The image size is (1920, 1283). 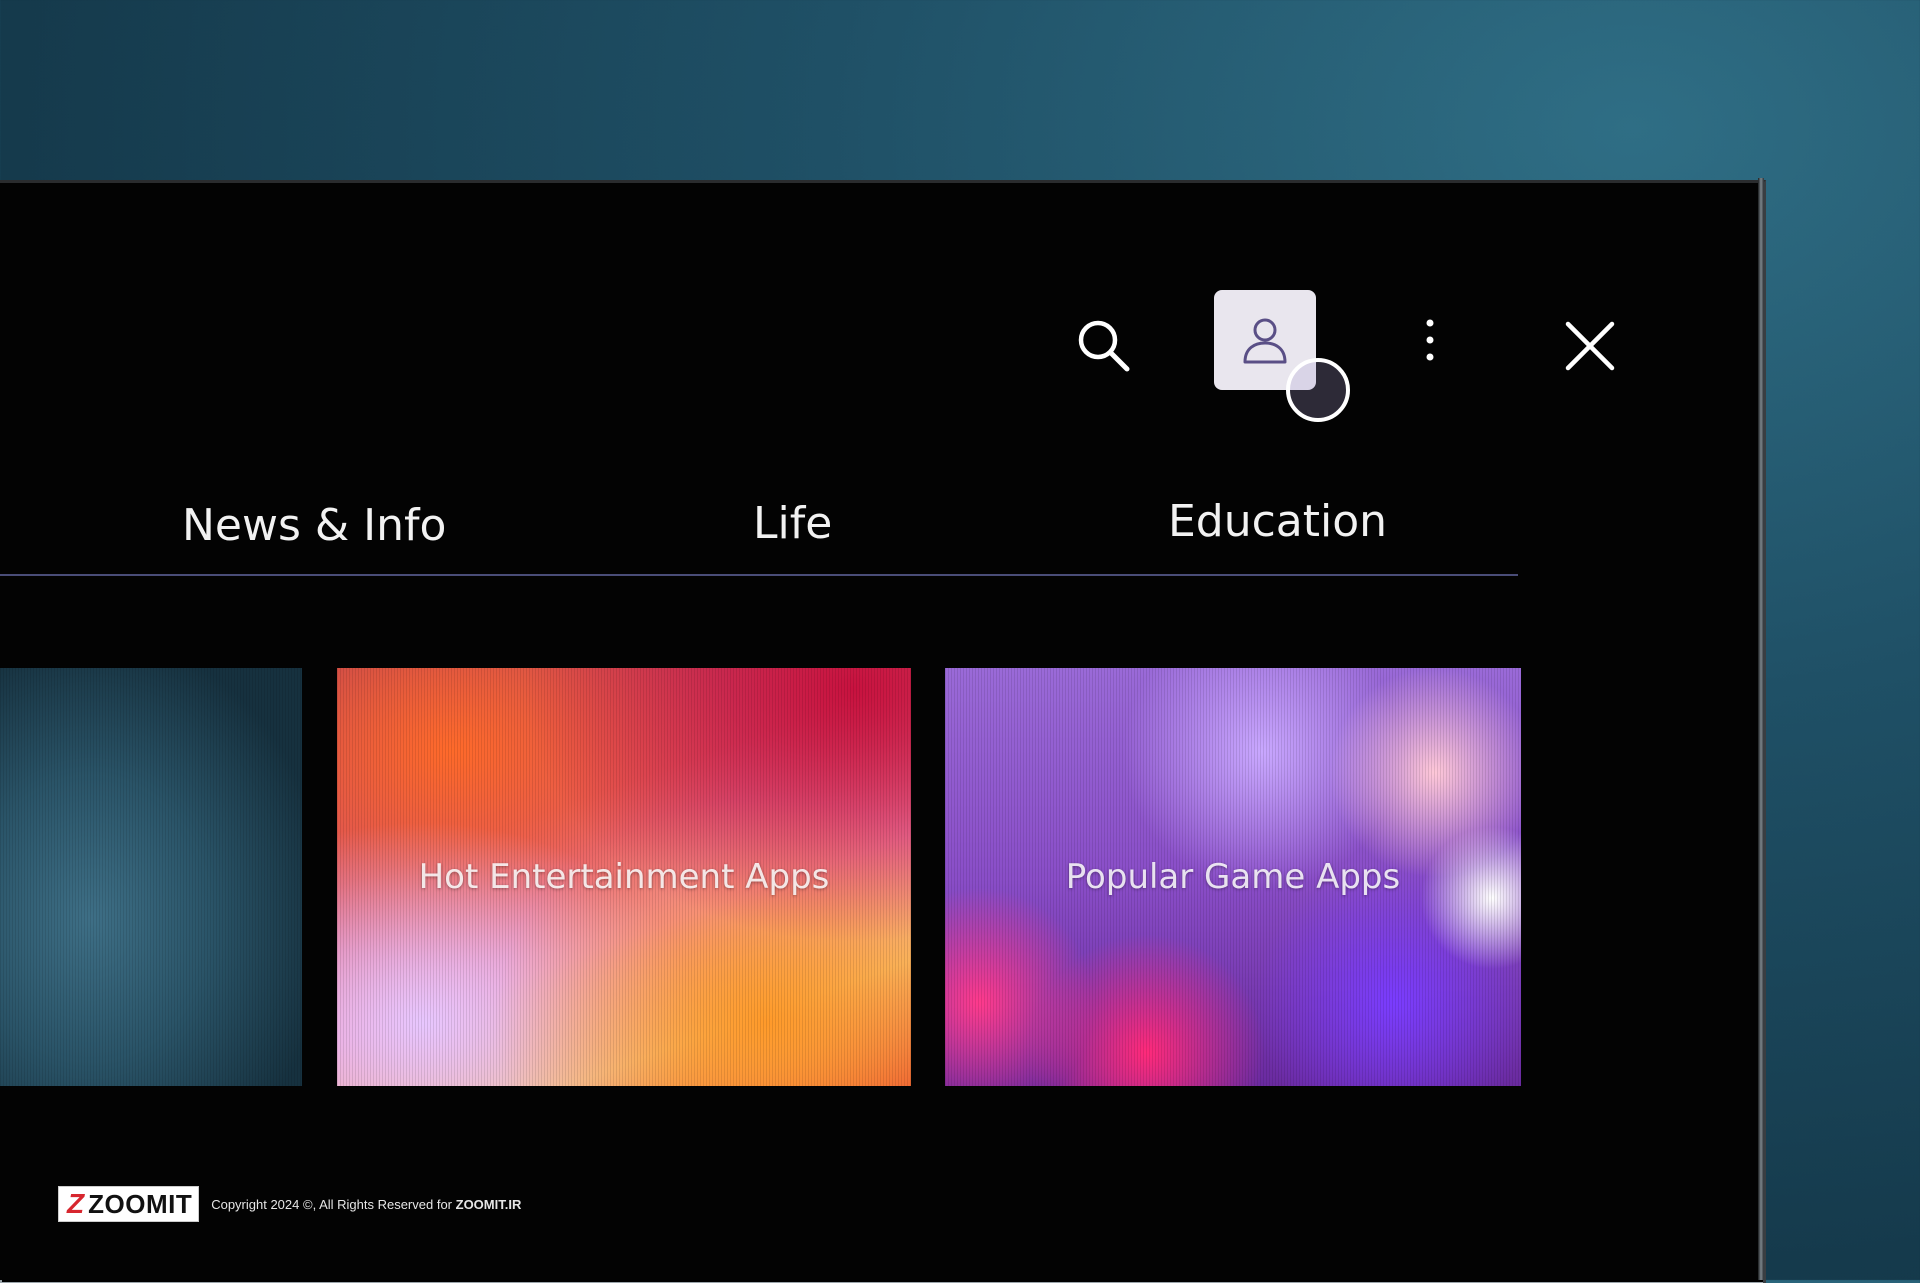 I want to click on card-popular-game-apps: Popular Game Apps, so click(x=1233, y=877).